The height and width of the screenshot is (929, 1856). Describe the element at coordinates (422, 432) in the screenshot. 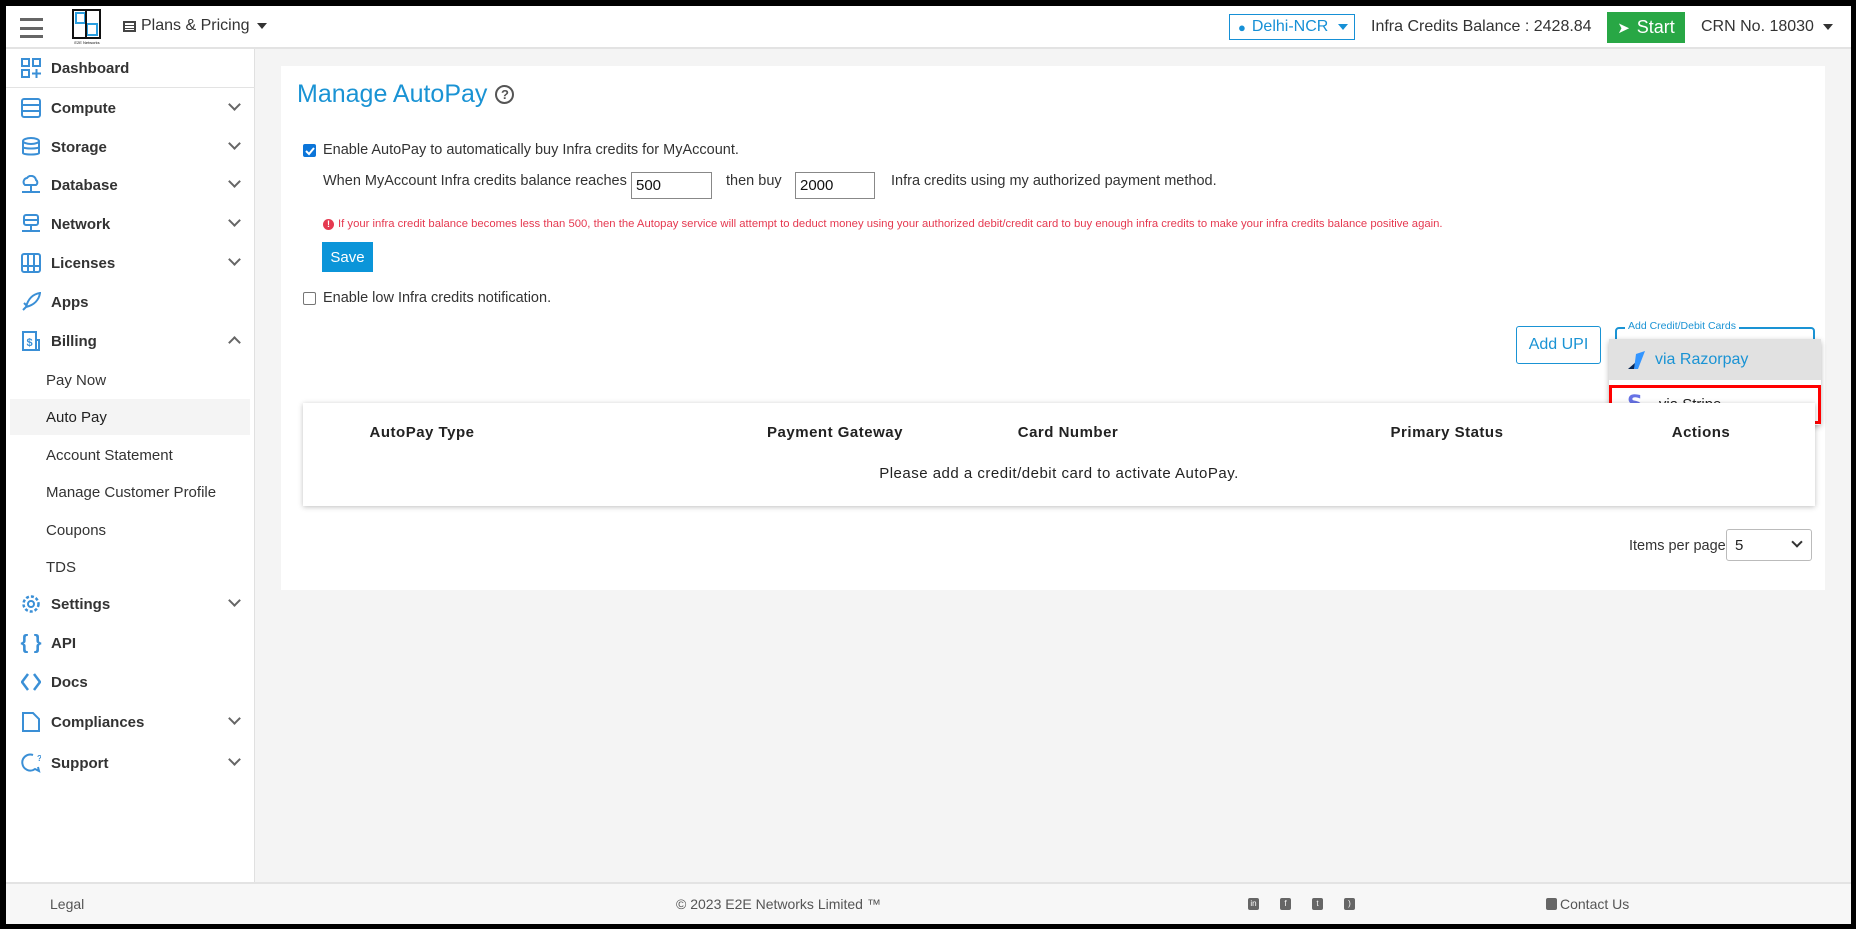

I see `column-header: AutoPay Type` at that location.